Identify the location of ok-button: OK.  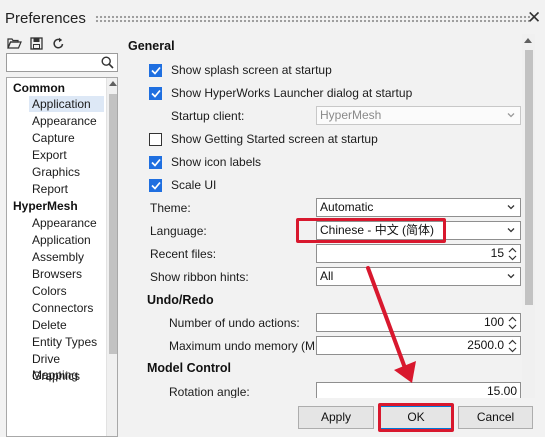
(416, 417).